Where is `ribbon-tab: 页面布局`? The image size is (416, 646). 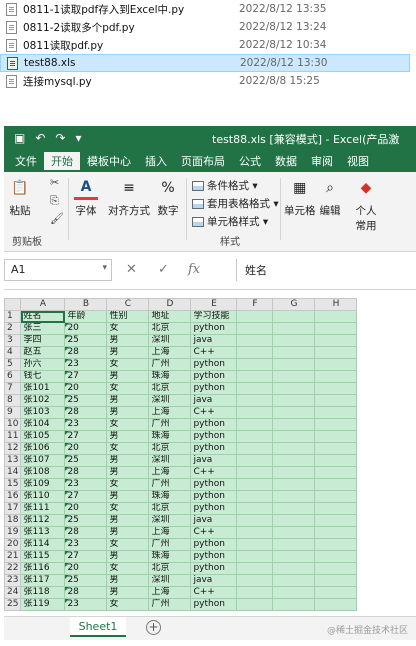 ribbon-tab: 页面布局 is located at coordinates (203, 162).